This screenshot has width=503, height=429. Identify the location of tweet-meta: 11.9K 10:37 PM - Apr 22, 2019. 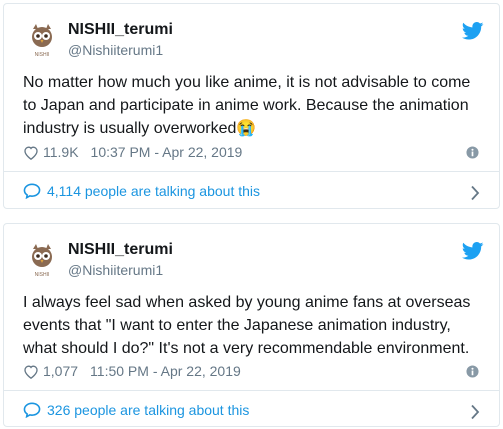
(132, 152).